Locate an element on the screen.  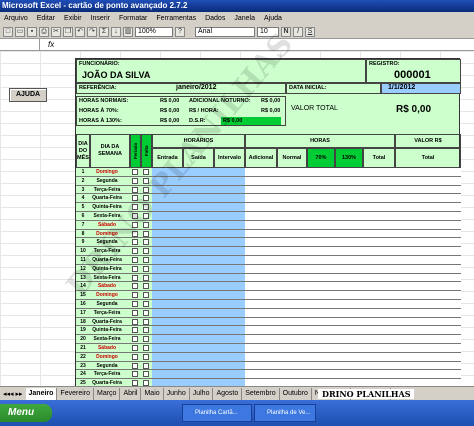
menu-item-2: Exibir is located at coordinates (73, 18).